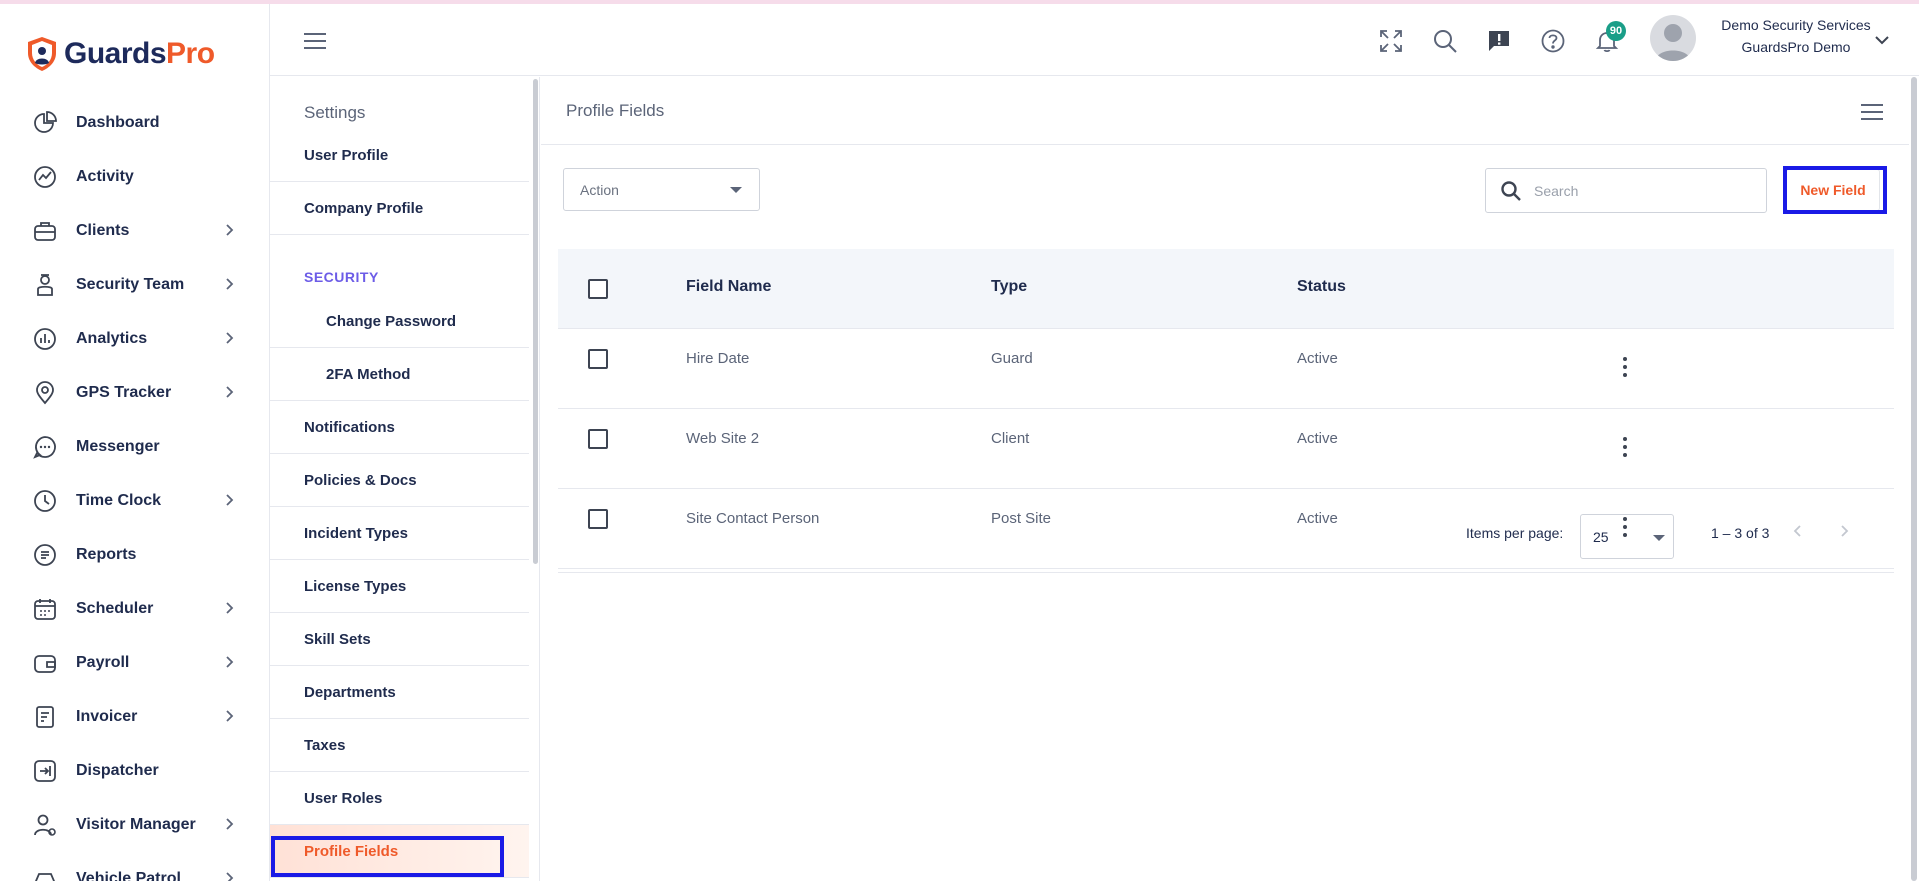 The height and width of the screenshot is (881, 1919). I want to click on sidebar-item-label: Security Team, so click(130, 284).